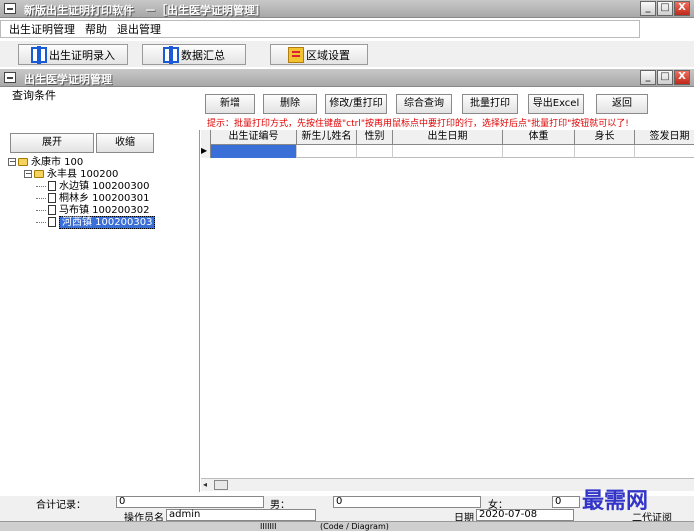 Image resolution: width=694 pixels, height=531 pixels. I want to click on menu-exit: 退出管理, so click(139, 29).